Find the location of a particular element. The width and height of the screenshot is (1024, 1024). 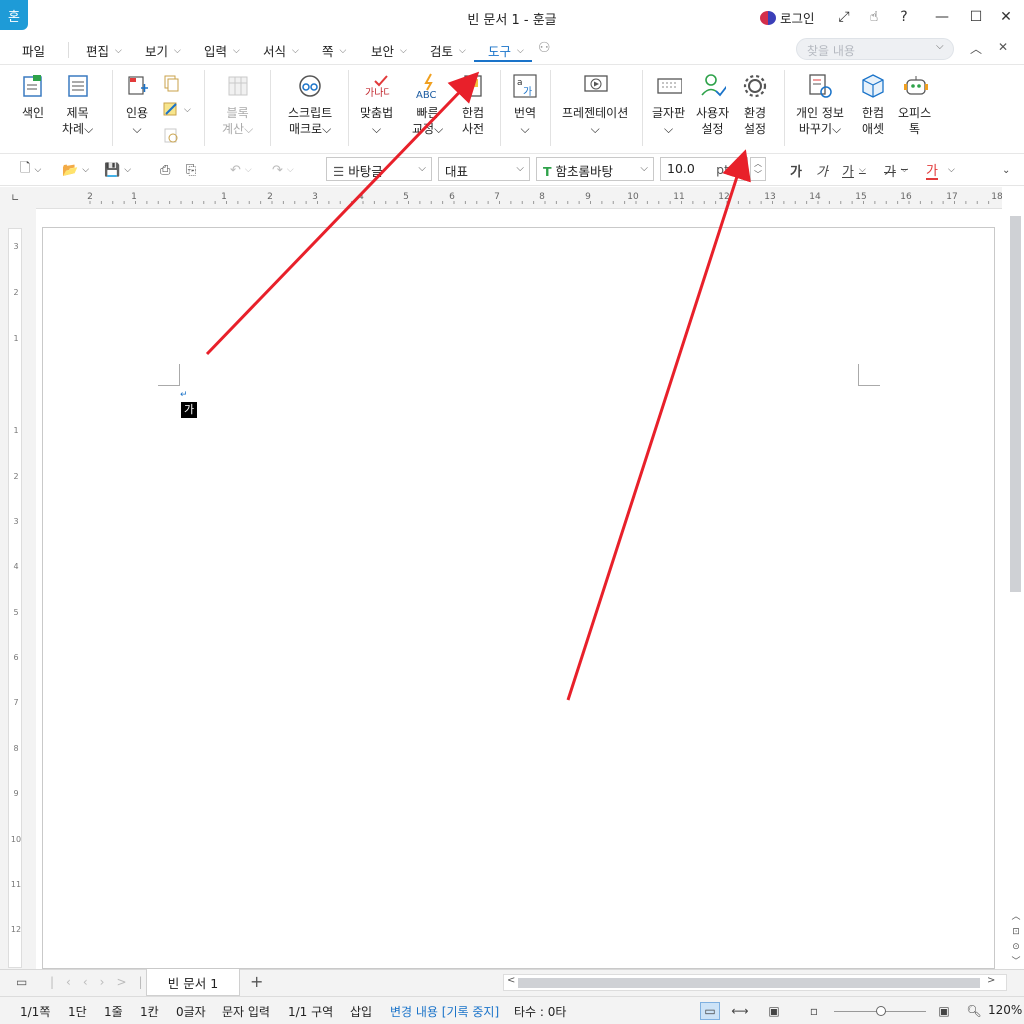

zoom-level: 120% is located at coordinates (1005, 1010).